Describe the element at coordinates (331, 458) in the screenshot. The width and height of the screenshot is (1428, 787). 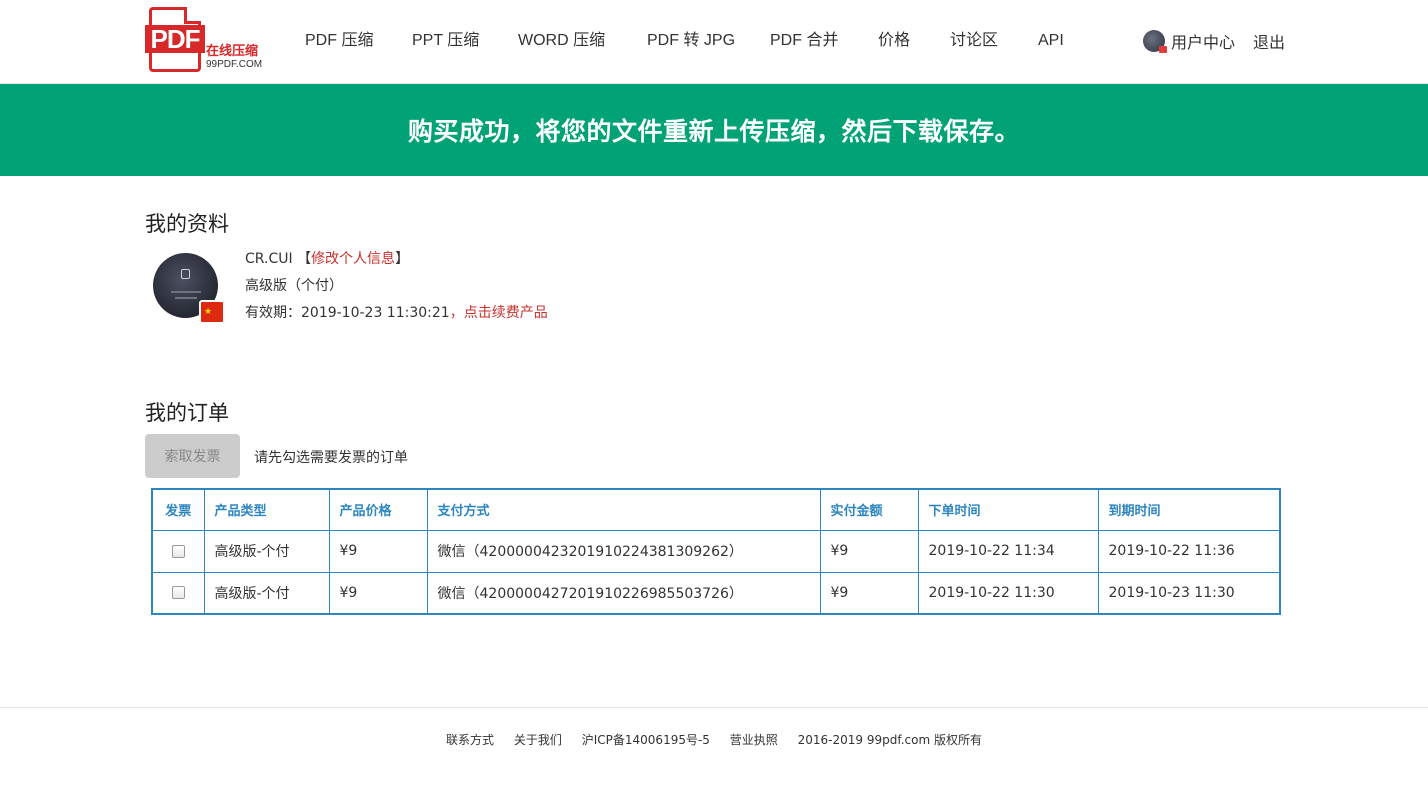
I see `invoice-hint: 请先勾选需要发票的订单` at that location.